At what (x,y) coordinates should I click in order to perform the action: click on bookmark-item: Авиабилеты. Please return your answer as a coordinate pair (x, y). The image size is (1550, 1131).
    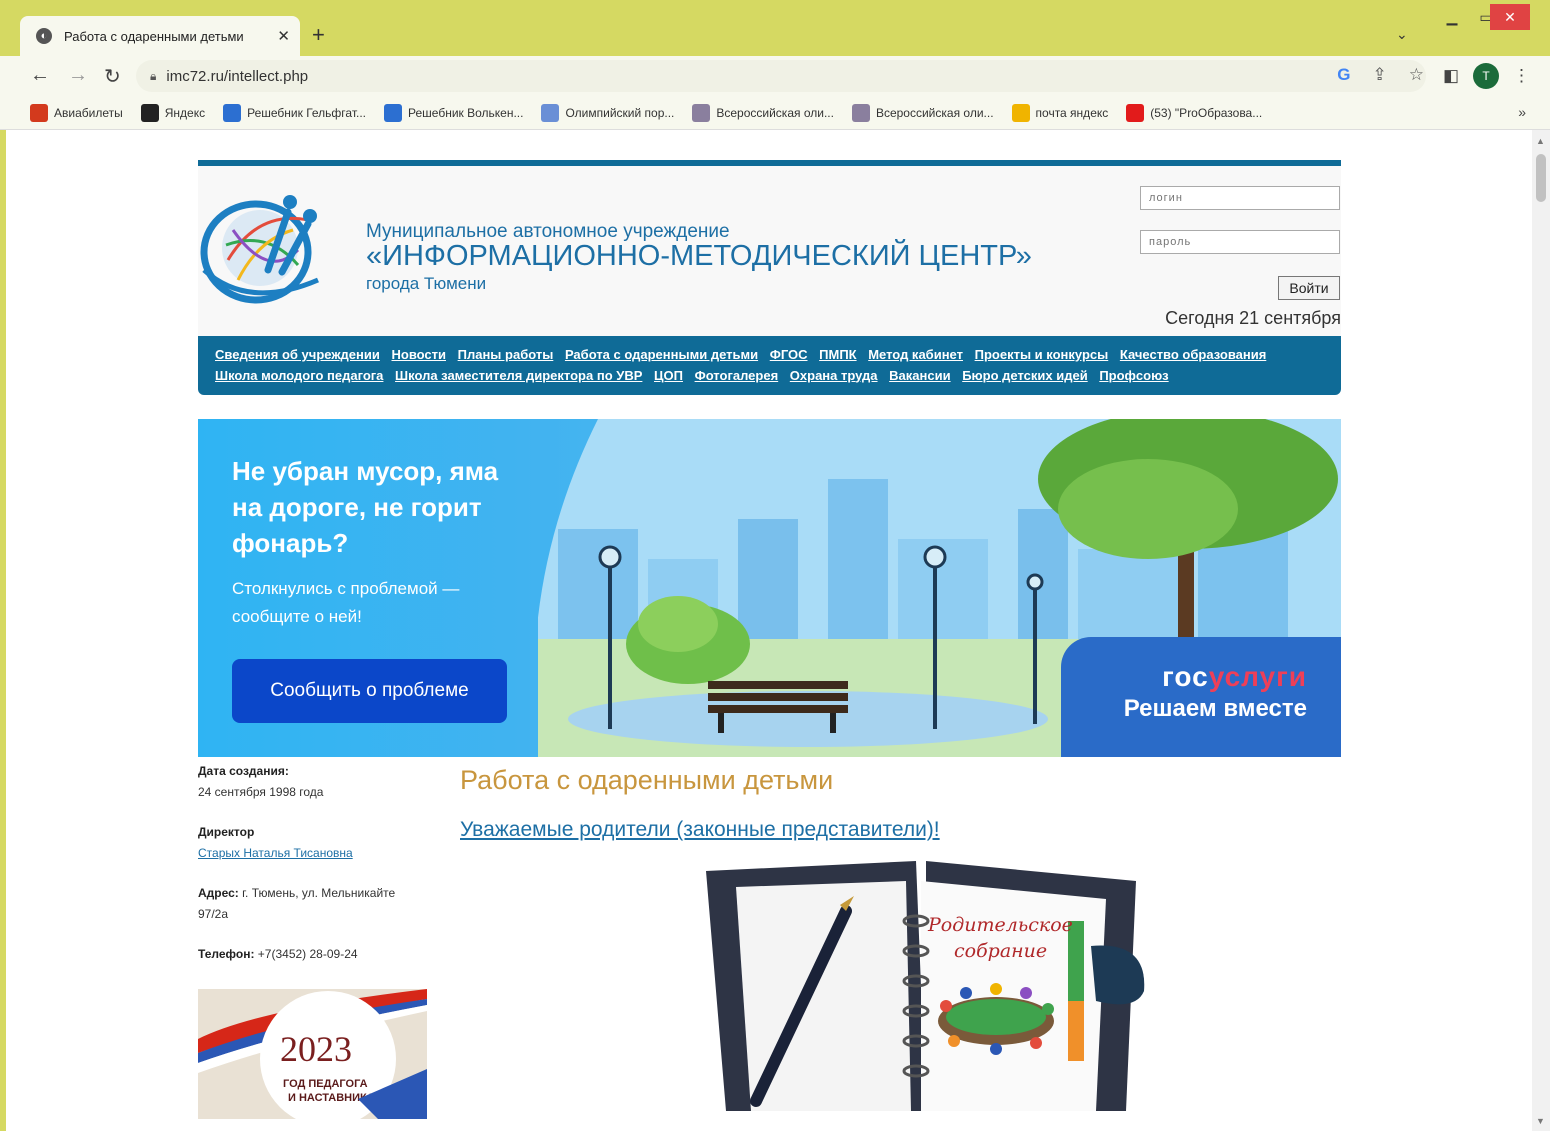
    Looking at the image, I should click on (76, 112).